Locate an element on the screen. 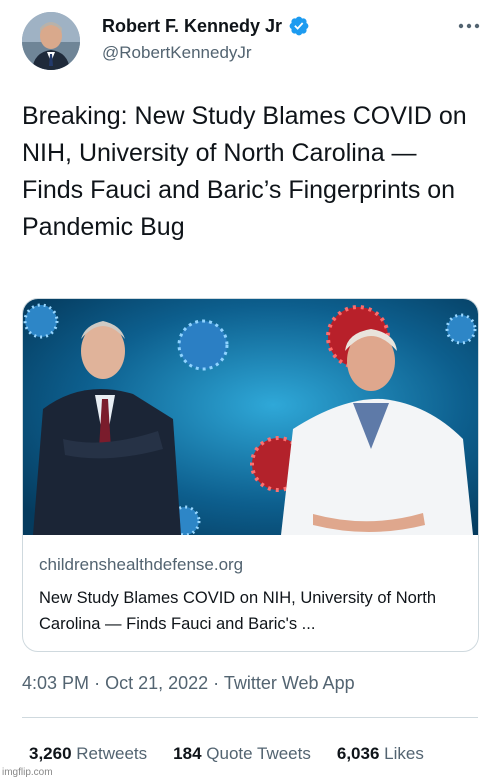 This screenshot has height=780, width=500. avatar-image is located at coordinates (51, 41).